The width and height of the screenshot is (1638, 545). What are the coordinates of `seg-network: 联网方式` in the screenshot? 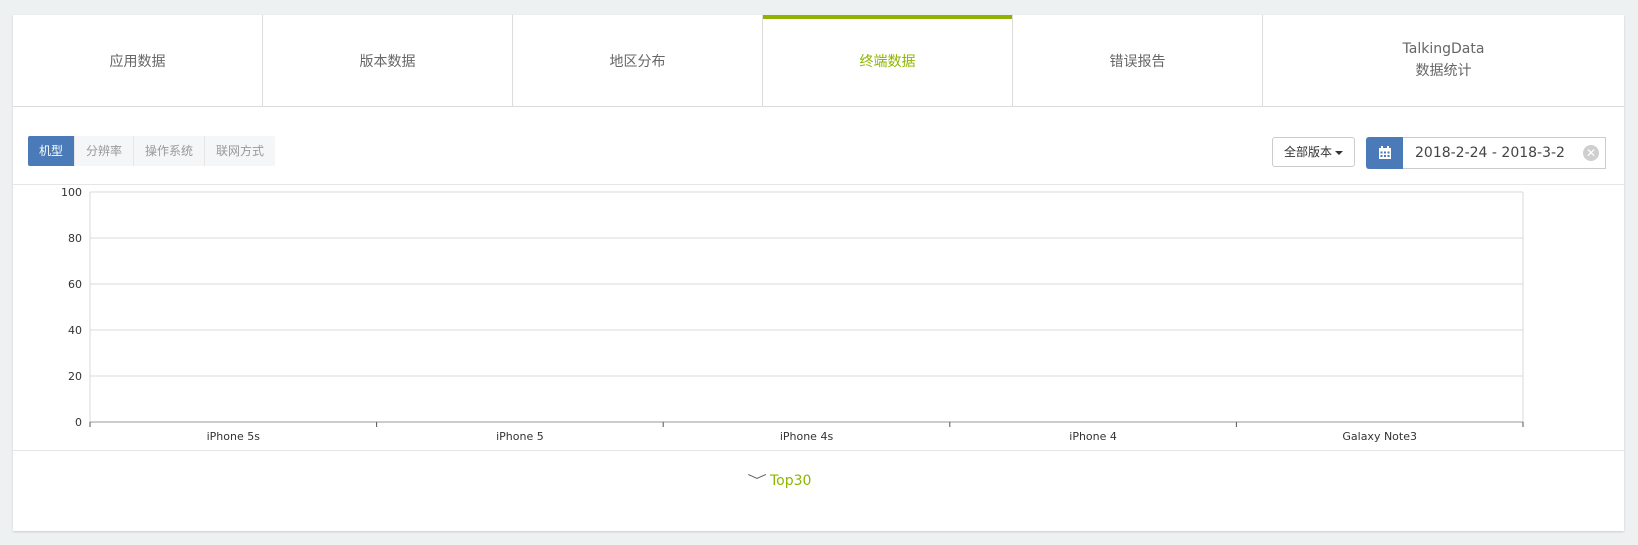 It's located at (240, 151).